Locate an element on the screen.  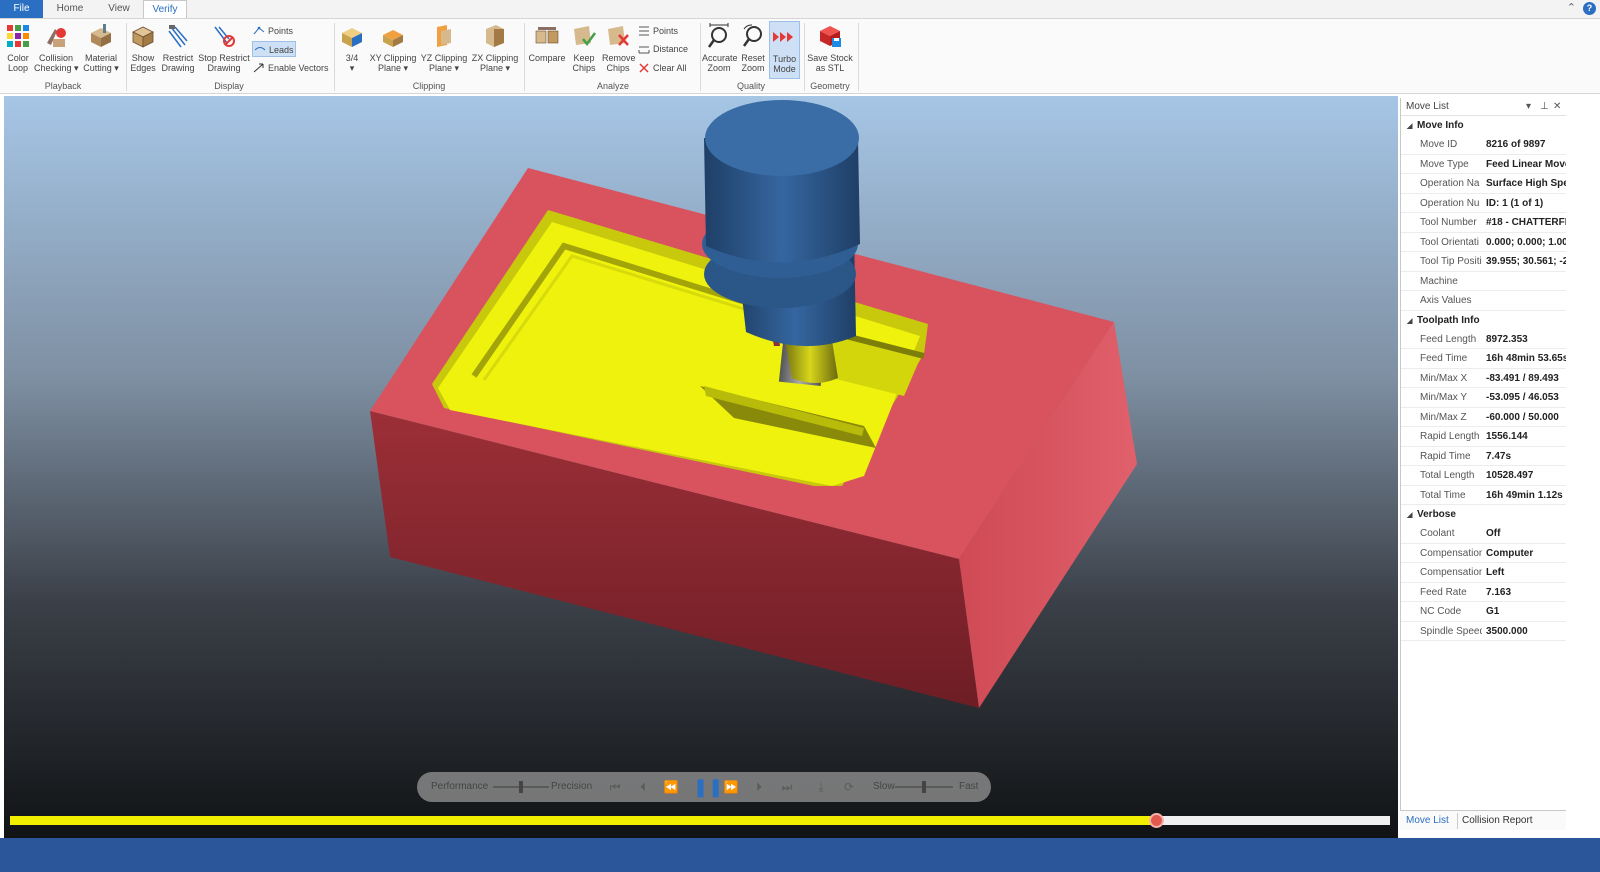
enable-vectors-button: Enable Vectors is located at coordinates (292, 68).